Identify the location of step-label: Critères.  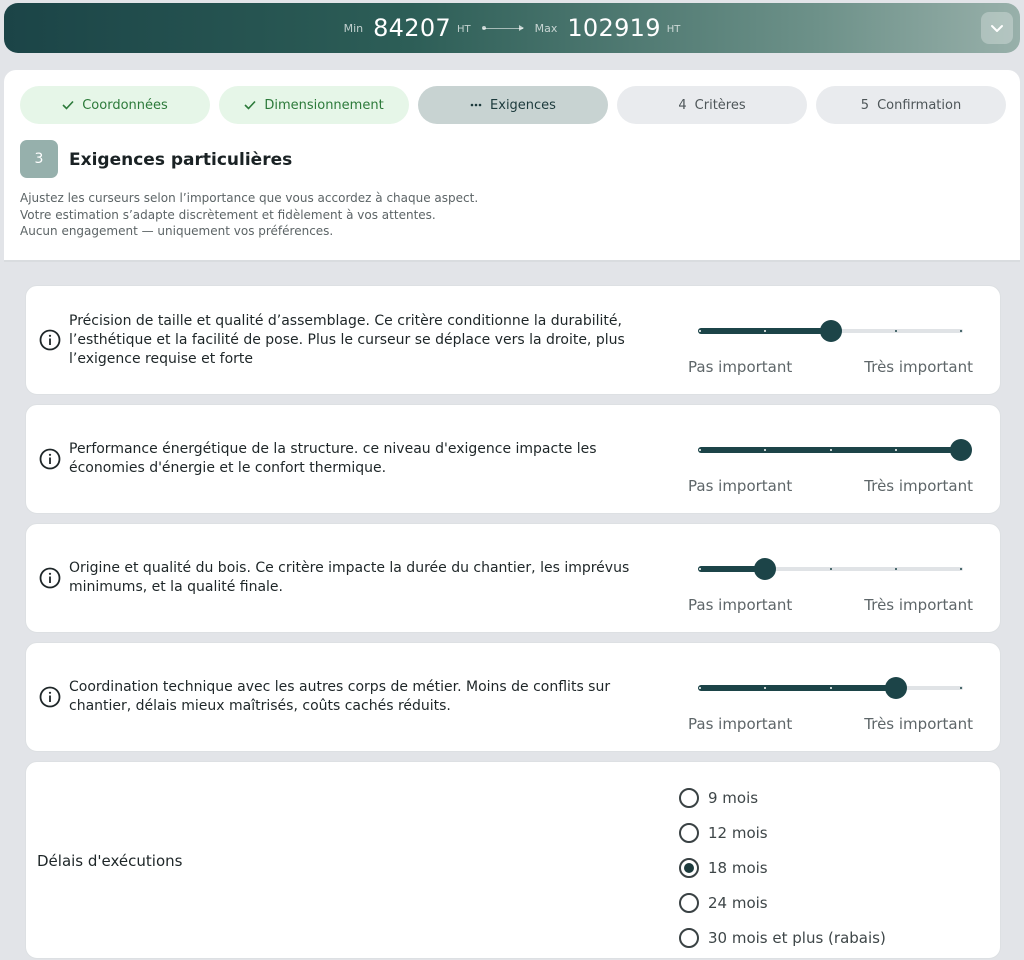
(720, 105).